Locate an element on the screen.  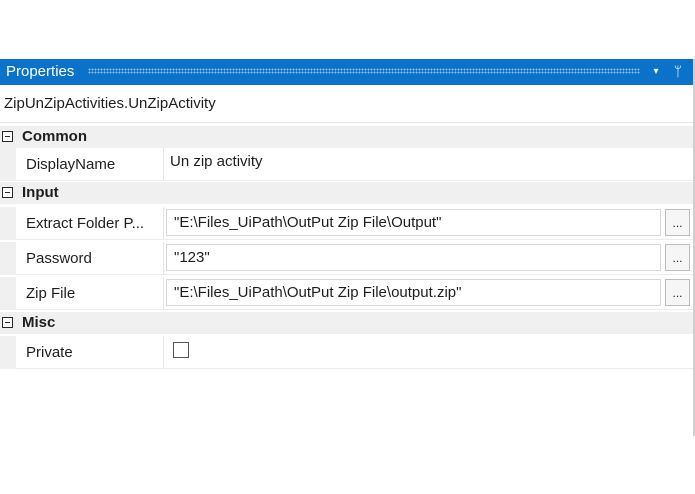
properties-title-bar: Properties ▾ ᛘ is located at coordinates (346, 72).